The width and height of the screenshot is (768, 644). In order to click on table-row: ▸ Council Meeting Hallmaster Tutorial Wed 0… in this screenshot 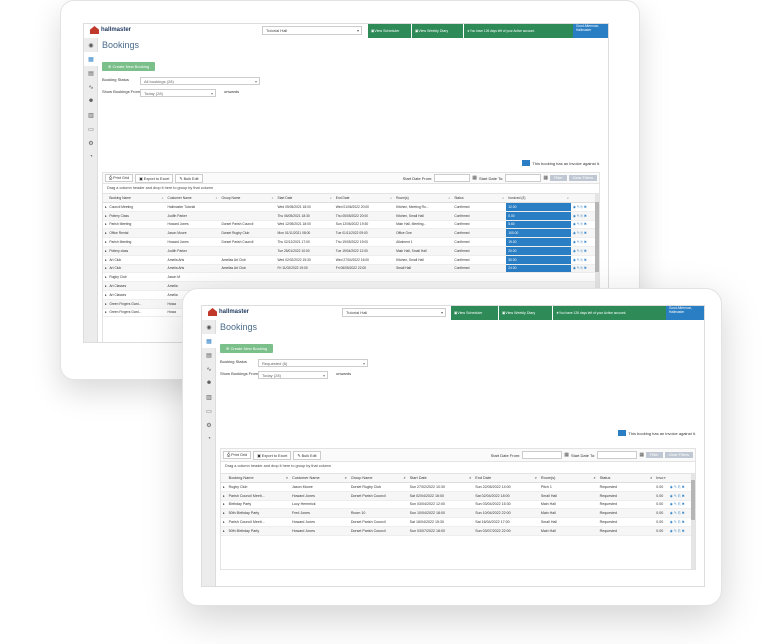, I will do `click(351, 207)`.